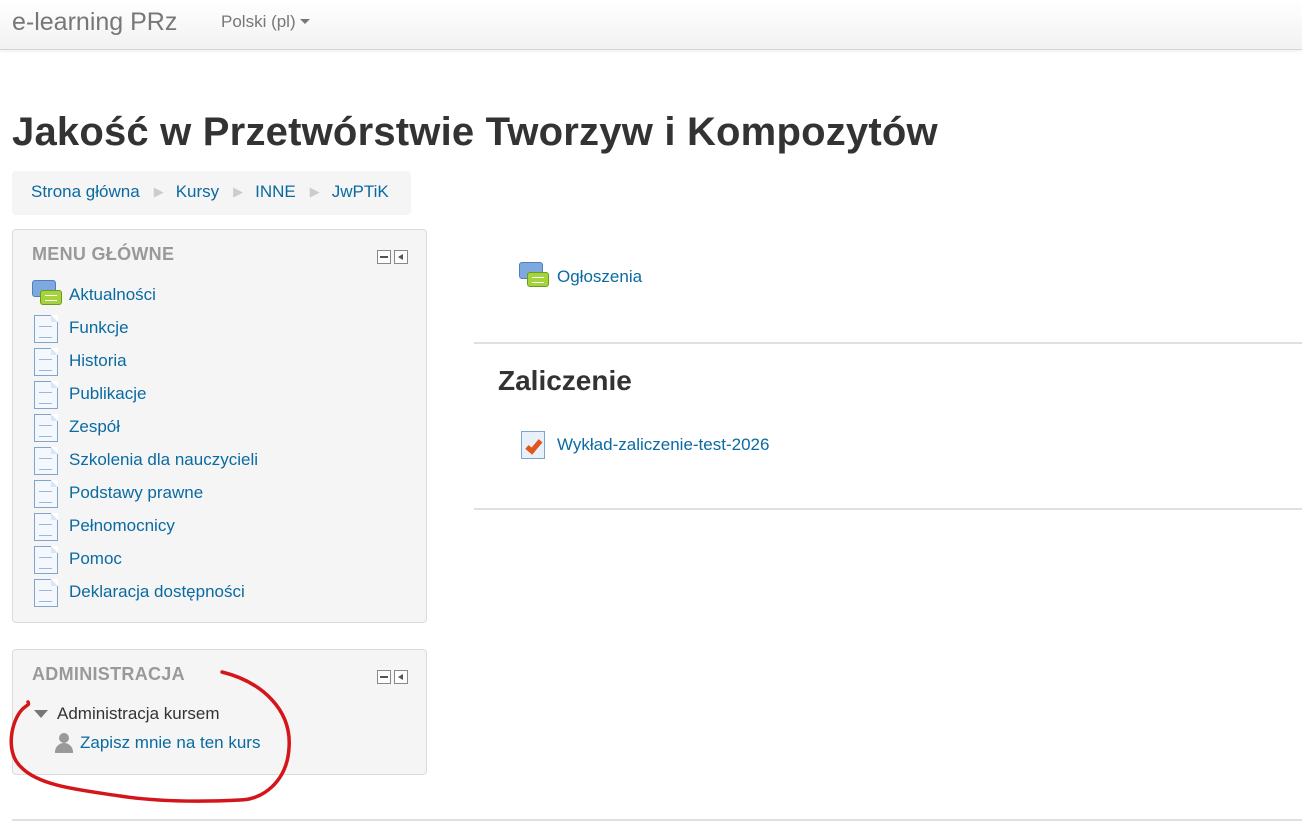 The image size is (1302, 827). What do you see at coordinates (150, 736) in the screenshot?
I see `red-annotation-circle` at bounding box center [150, 736].